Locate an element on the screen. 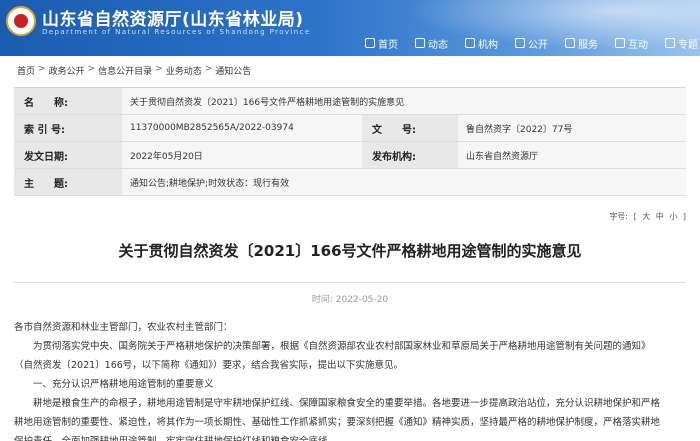 This screenshot has width=700, height=441. news-icon is located at coordinates (420, 43).